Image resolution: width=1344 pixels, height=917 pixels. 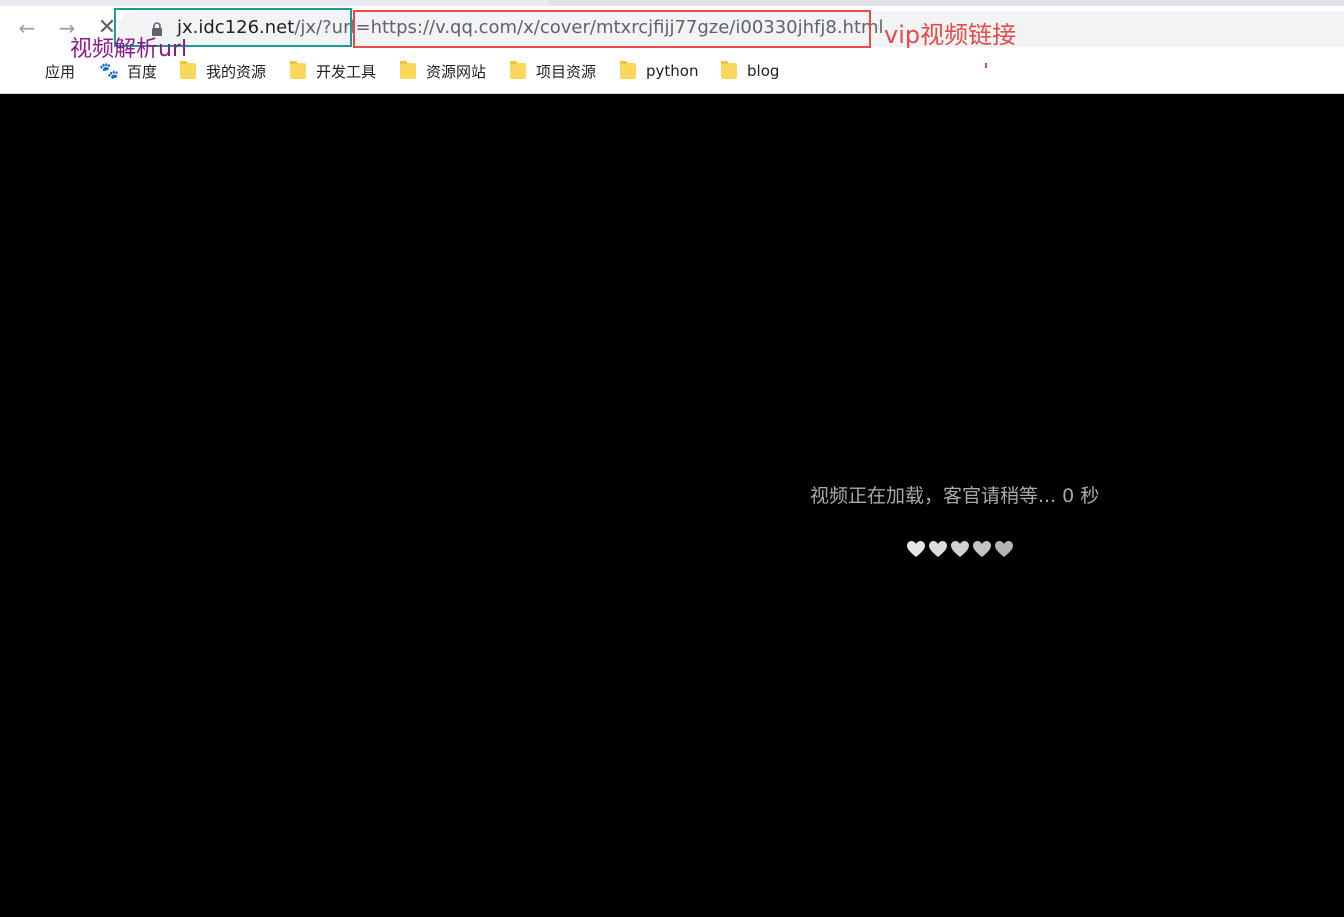 I want to click on bookmarks-bar: 应用 🐾 百度 我的资源 开发工具 资源网站 项目资源 python blog, so click(x=672, y=71).